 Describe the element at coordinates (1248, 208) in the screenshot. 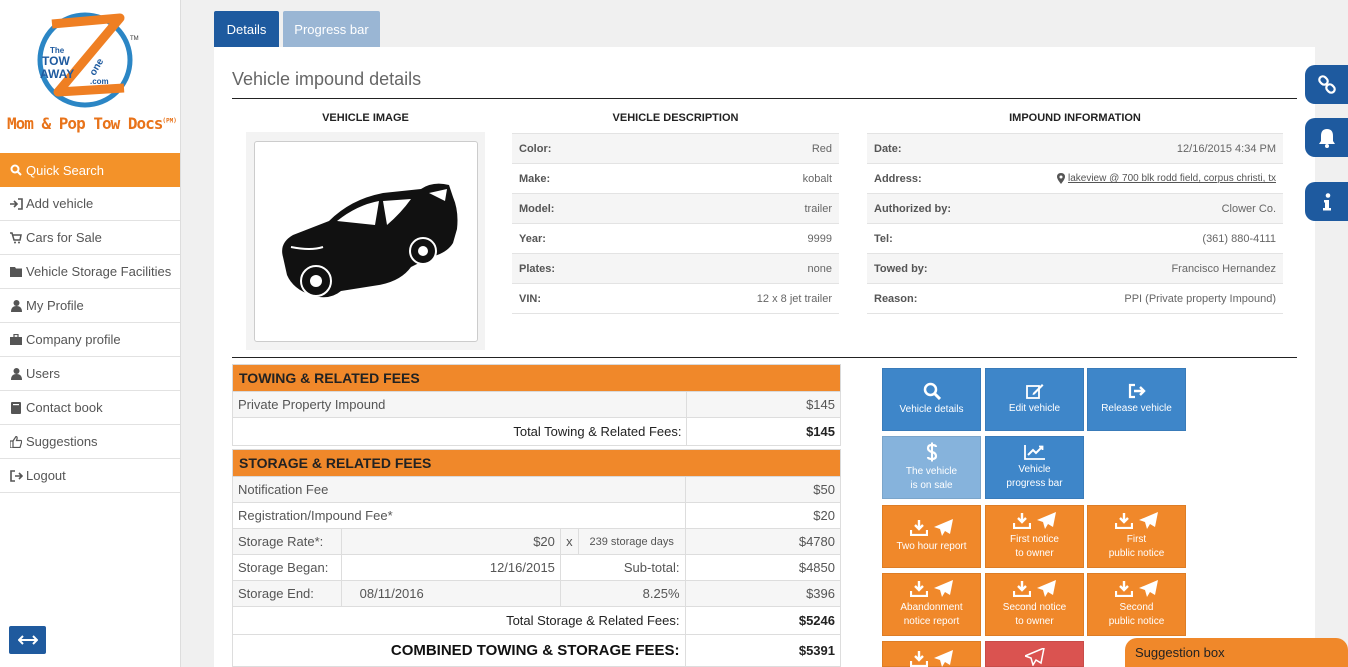

I see `info-value: Clower Co.` at that location.